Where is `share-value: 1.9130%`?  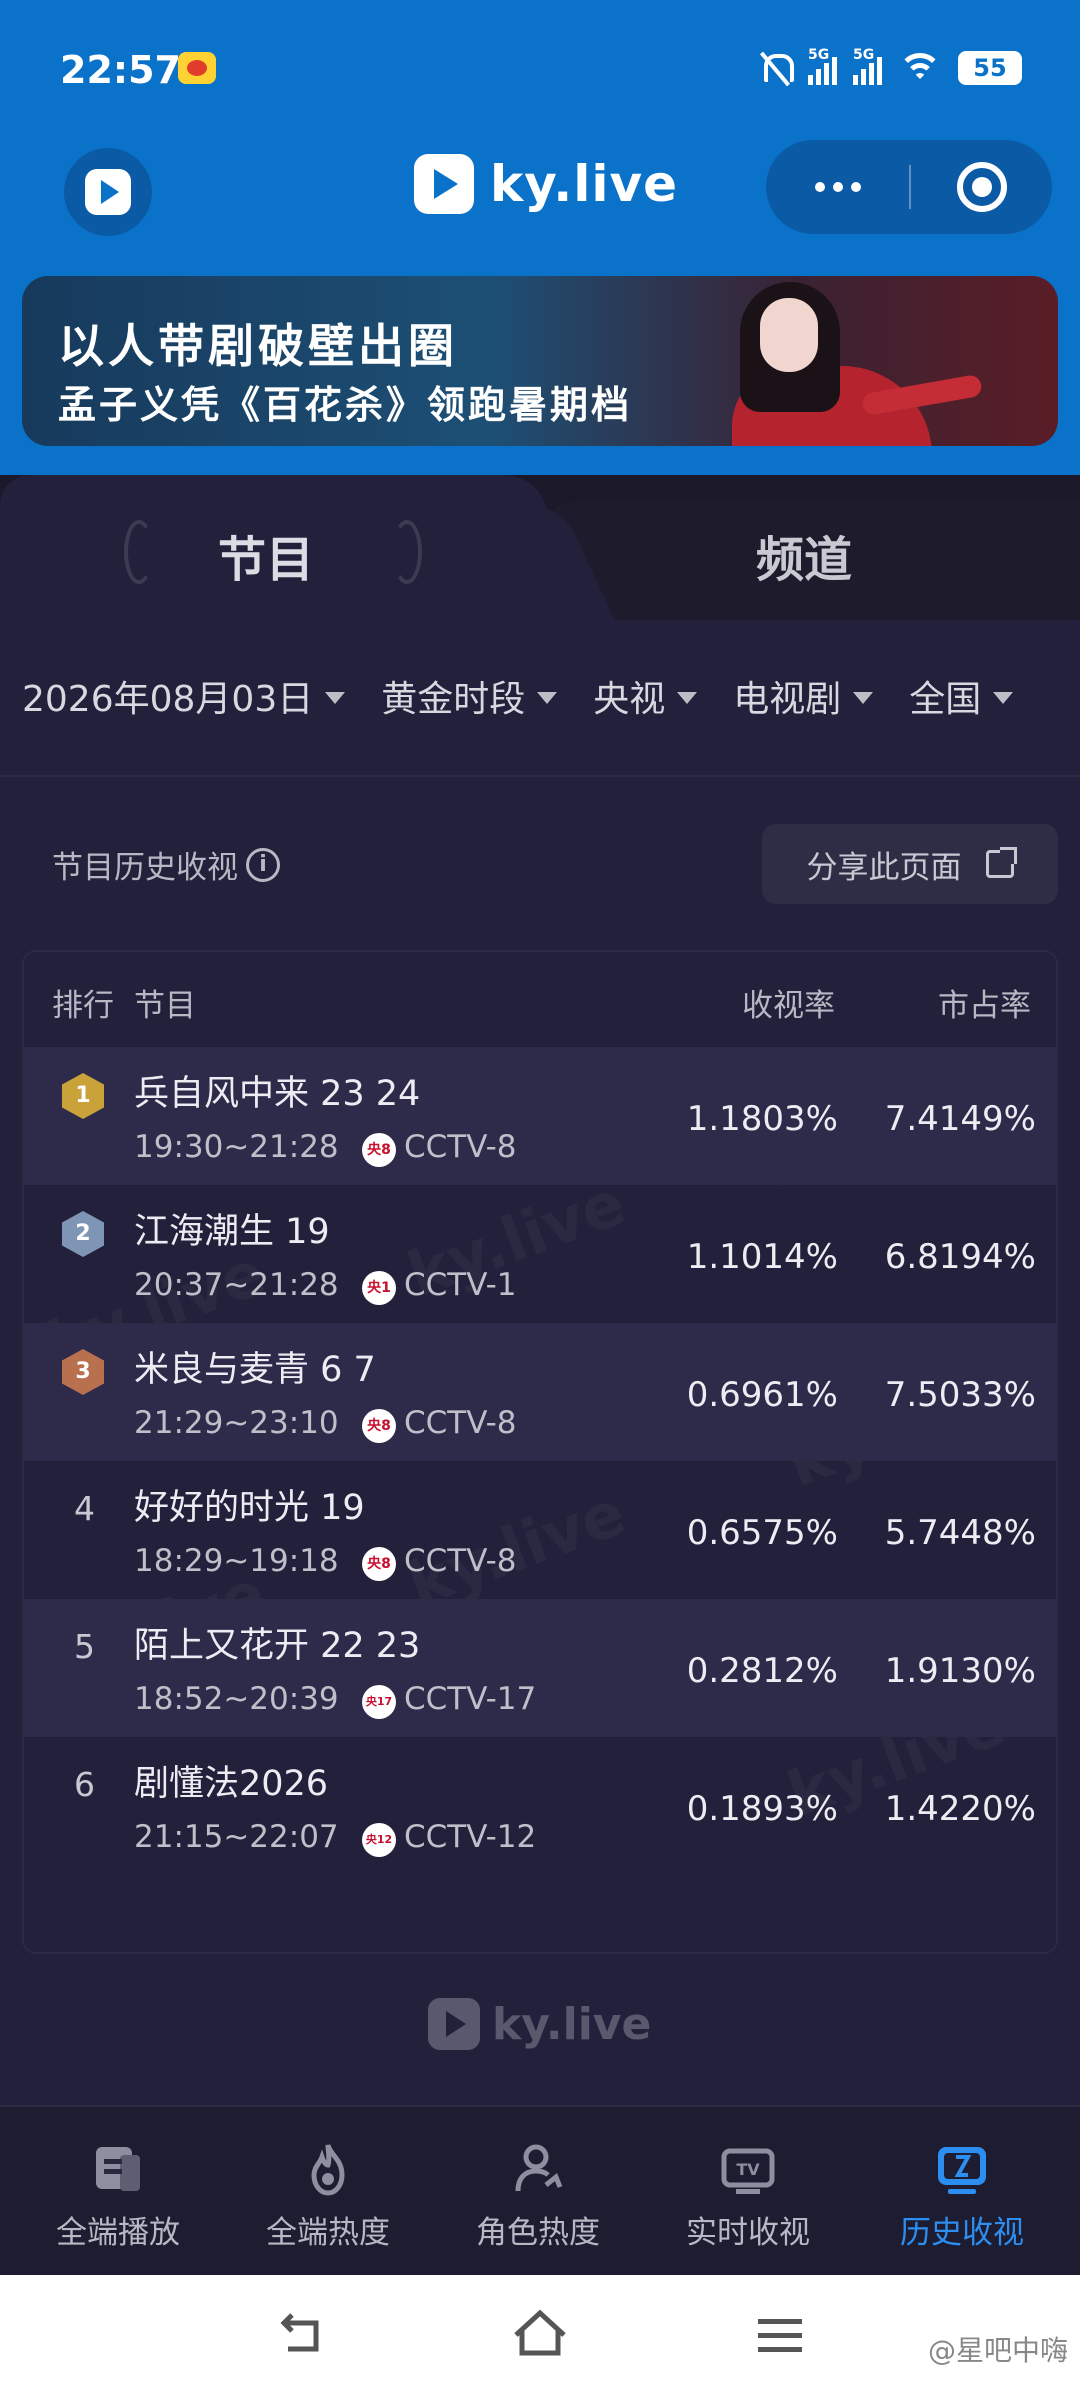 share-value: 1.9130% is located at coordinates (960, 1671).